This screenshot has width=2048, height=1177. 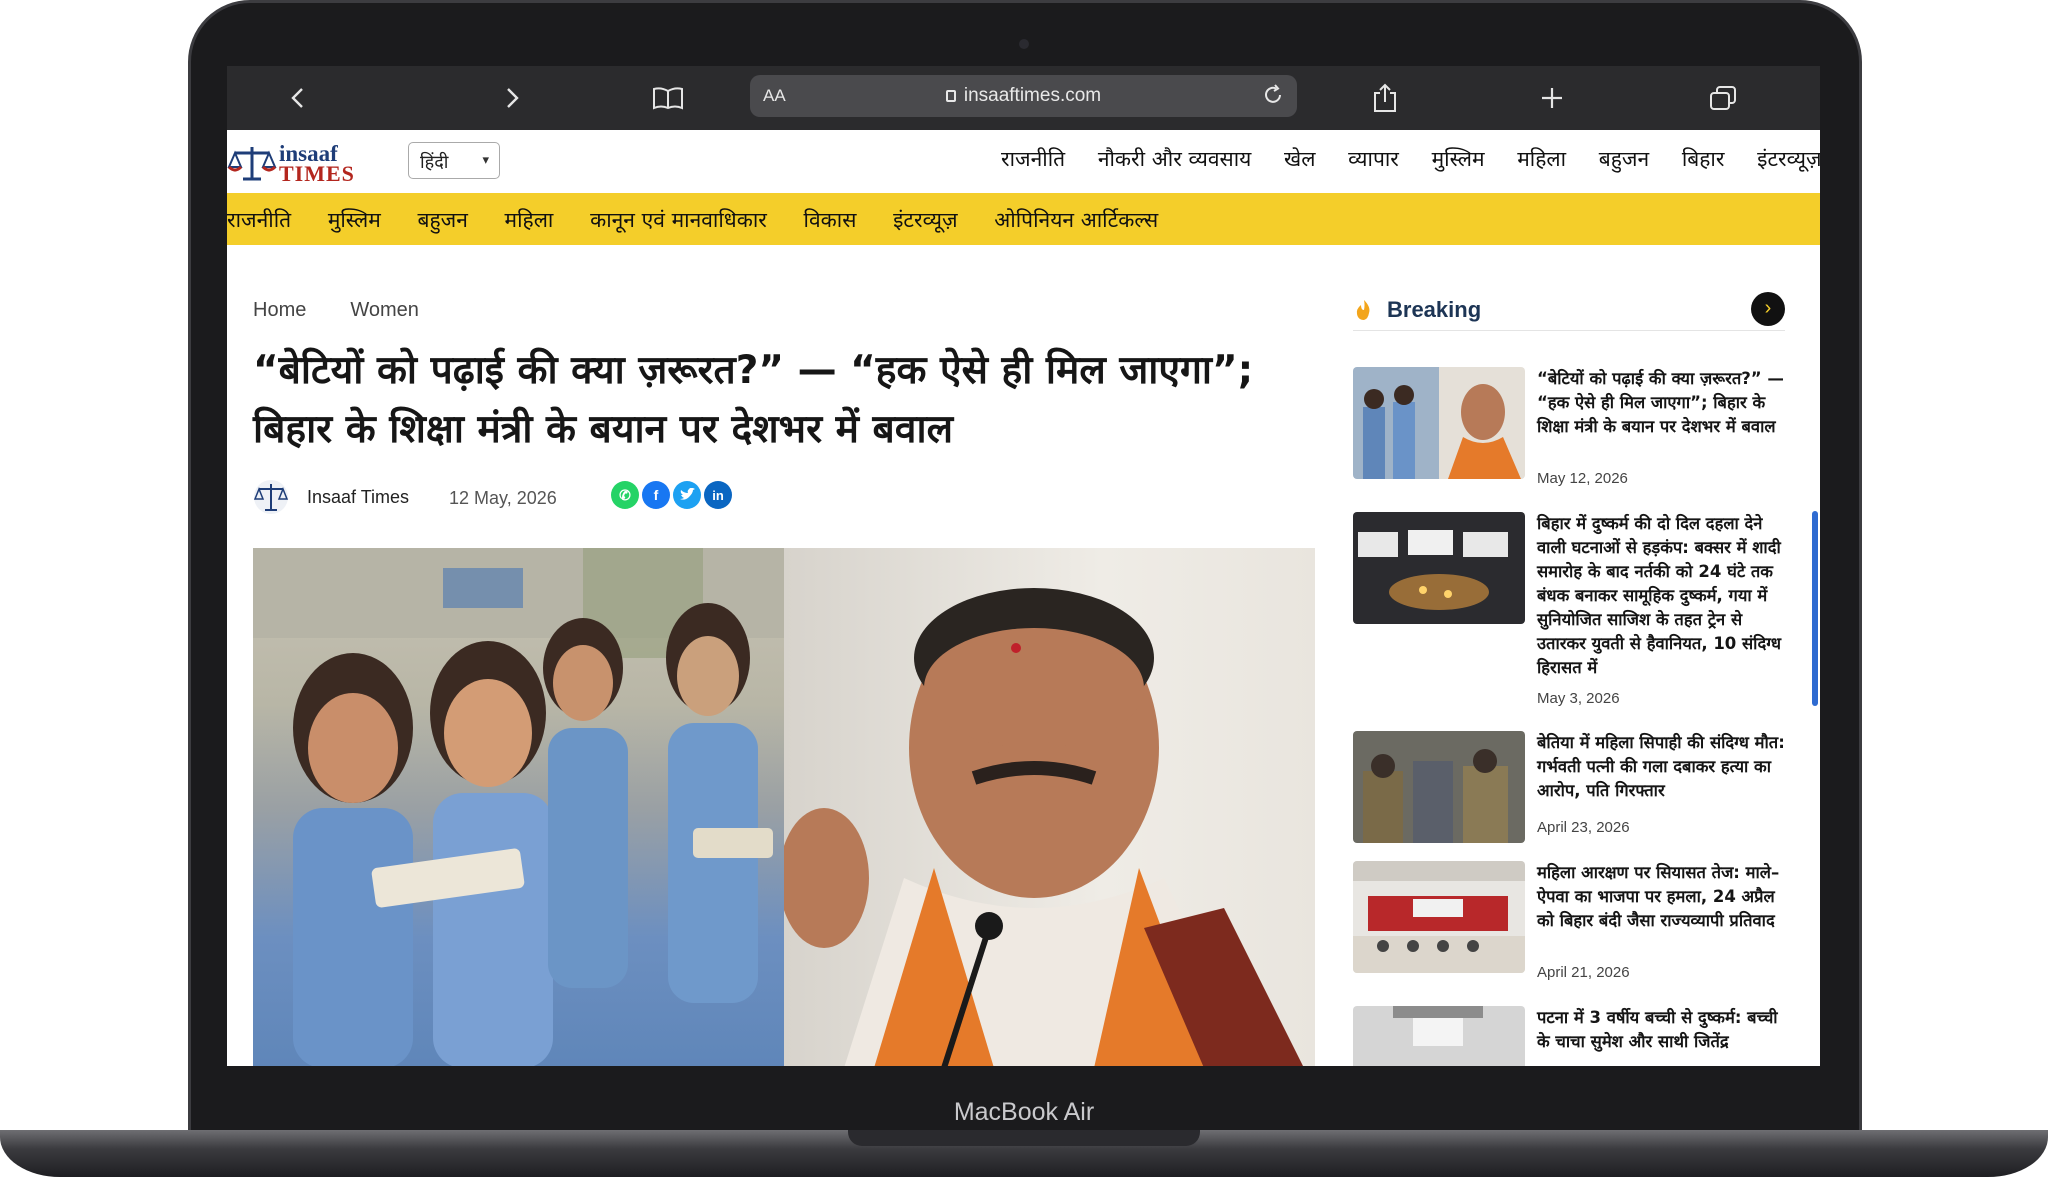 What do you see at coordinates (1273, 97) in the screenshot?
I see `reload-icon` at bounding box center [1273, 97].